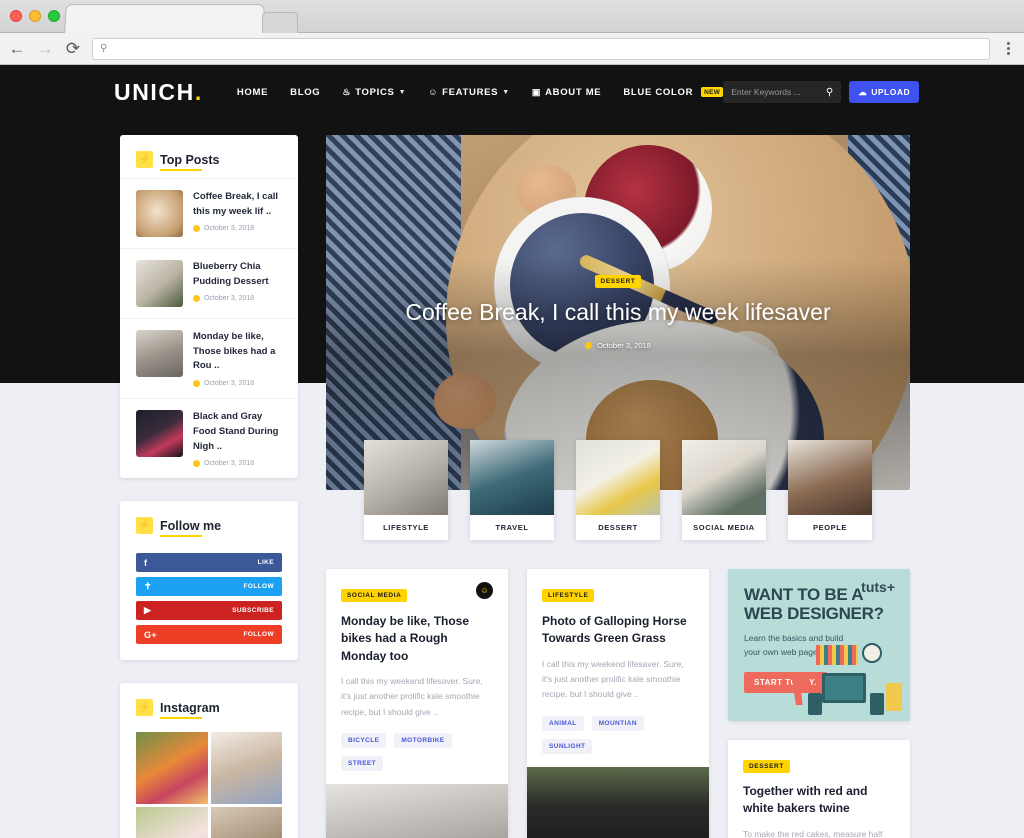 This screenshot has width=1024, height=838. I want to click on category-card-dessert: DESSERT, so click(618, 490).